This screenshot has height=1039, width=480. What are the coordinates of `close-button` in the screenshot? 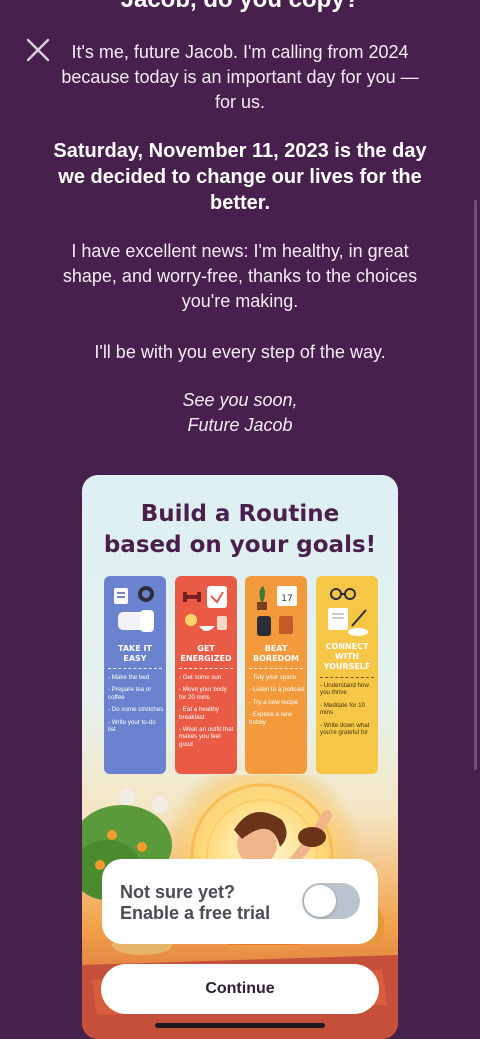 It's located at (38, 50).